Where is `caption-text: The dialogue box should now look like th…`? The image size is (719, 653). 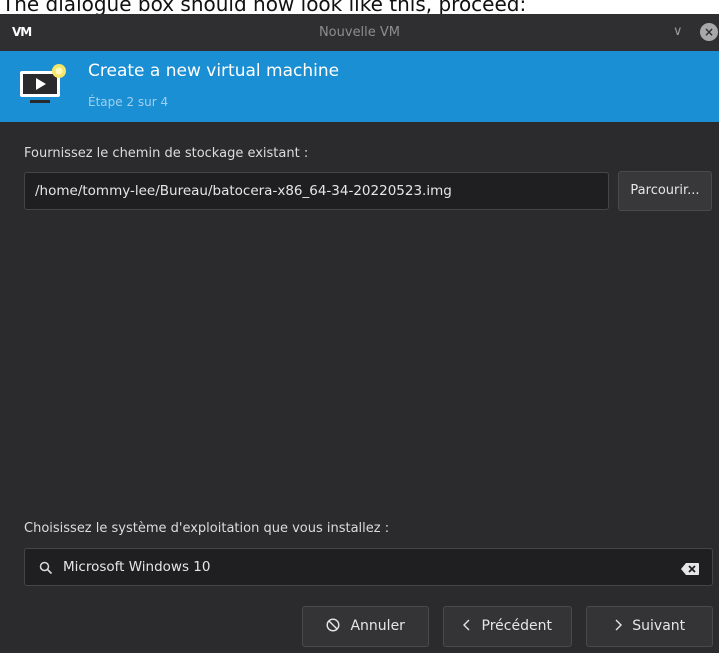 caption-text: The dialogue box should now look like th… is located at coordinates (264, 7).